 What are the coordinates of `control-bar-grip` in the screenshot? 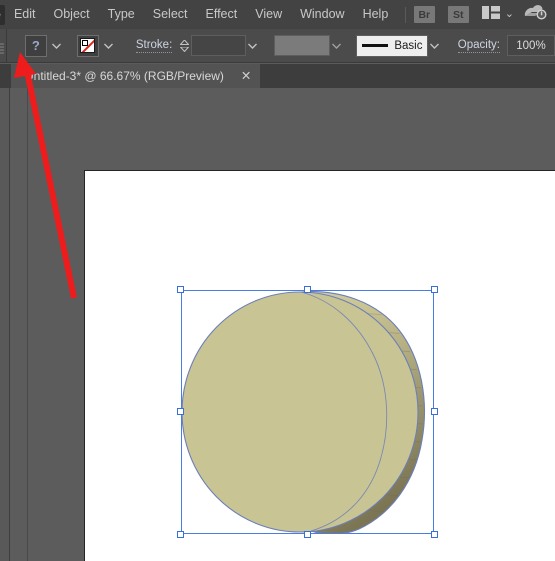 It's located at (3, 45).